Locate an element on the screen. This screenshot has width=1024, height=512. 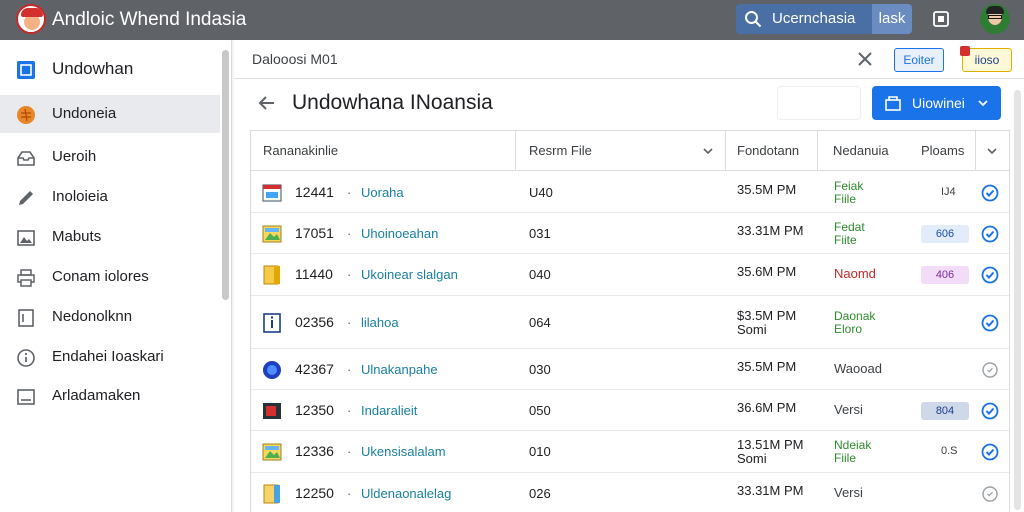
folder-blue-icon is located at coordinates (271, 494).